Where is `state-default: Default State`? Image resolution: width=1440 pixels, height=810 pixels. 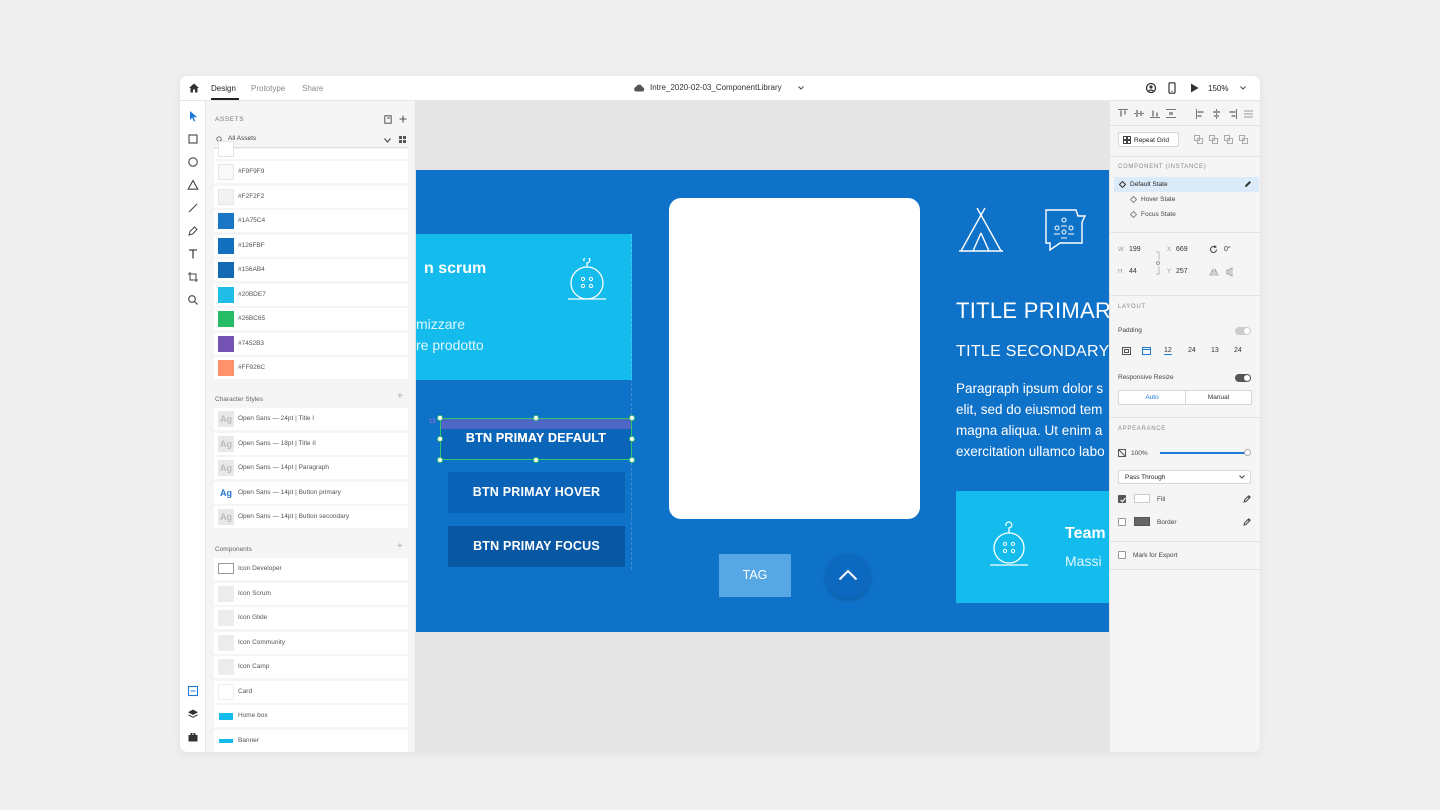 state-default: Default State is located at coordinates (1186, 184).